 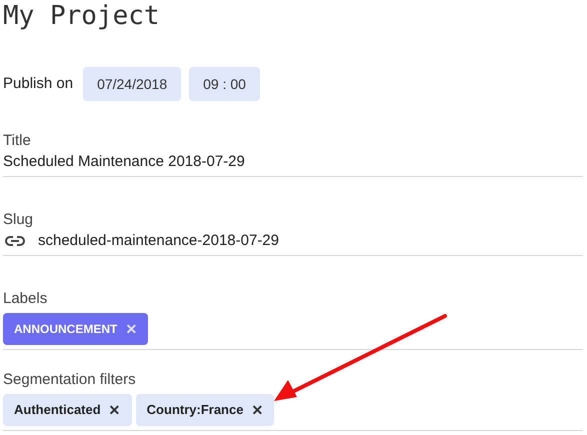 What do you see at coordinates (360, 357) in the screenshot?
I see `arrow-icon` at bounding box center [360, 357].